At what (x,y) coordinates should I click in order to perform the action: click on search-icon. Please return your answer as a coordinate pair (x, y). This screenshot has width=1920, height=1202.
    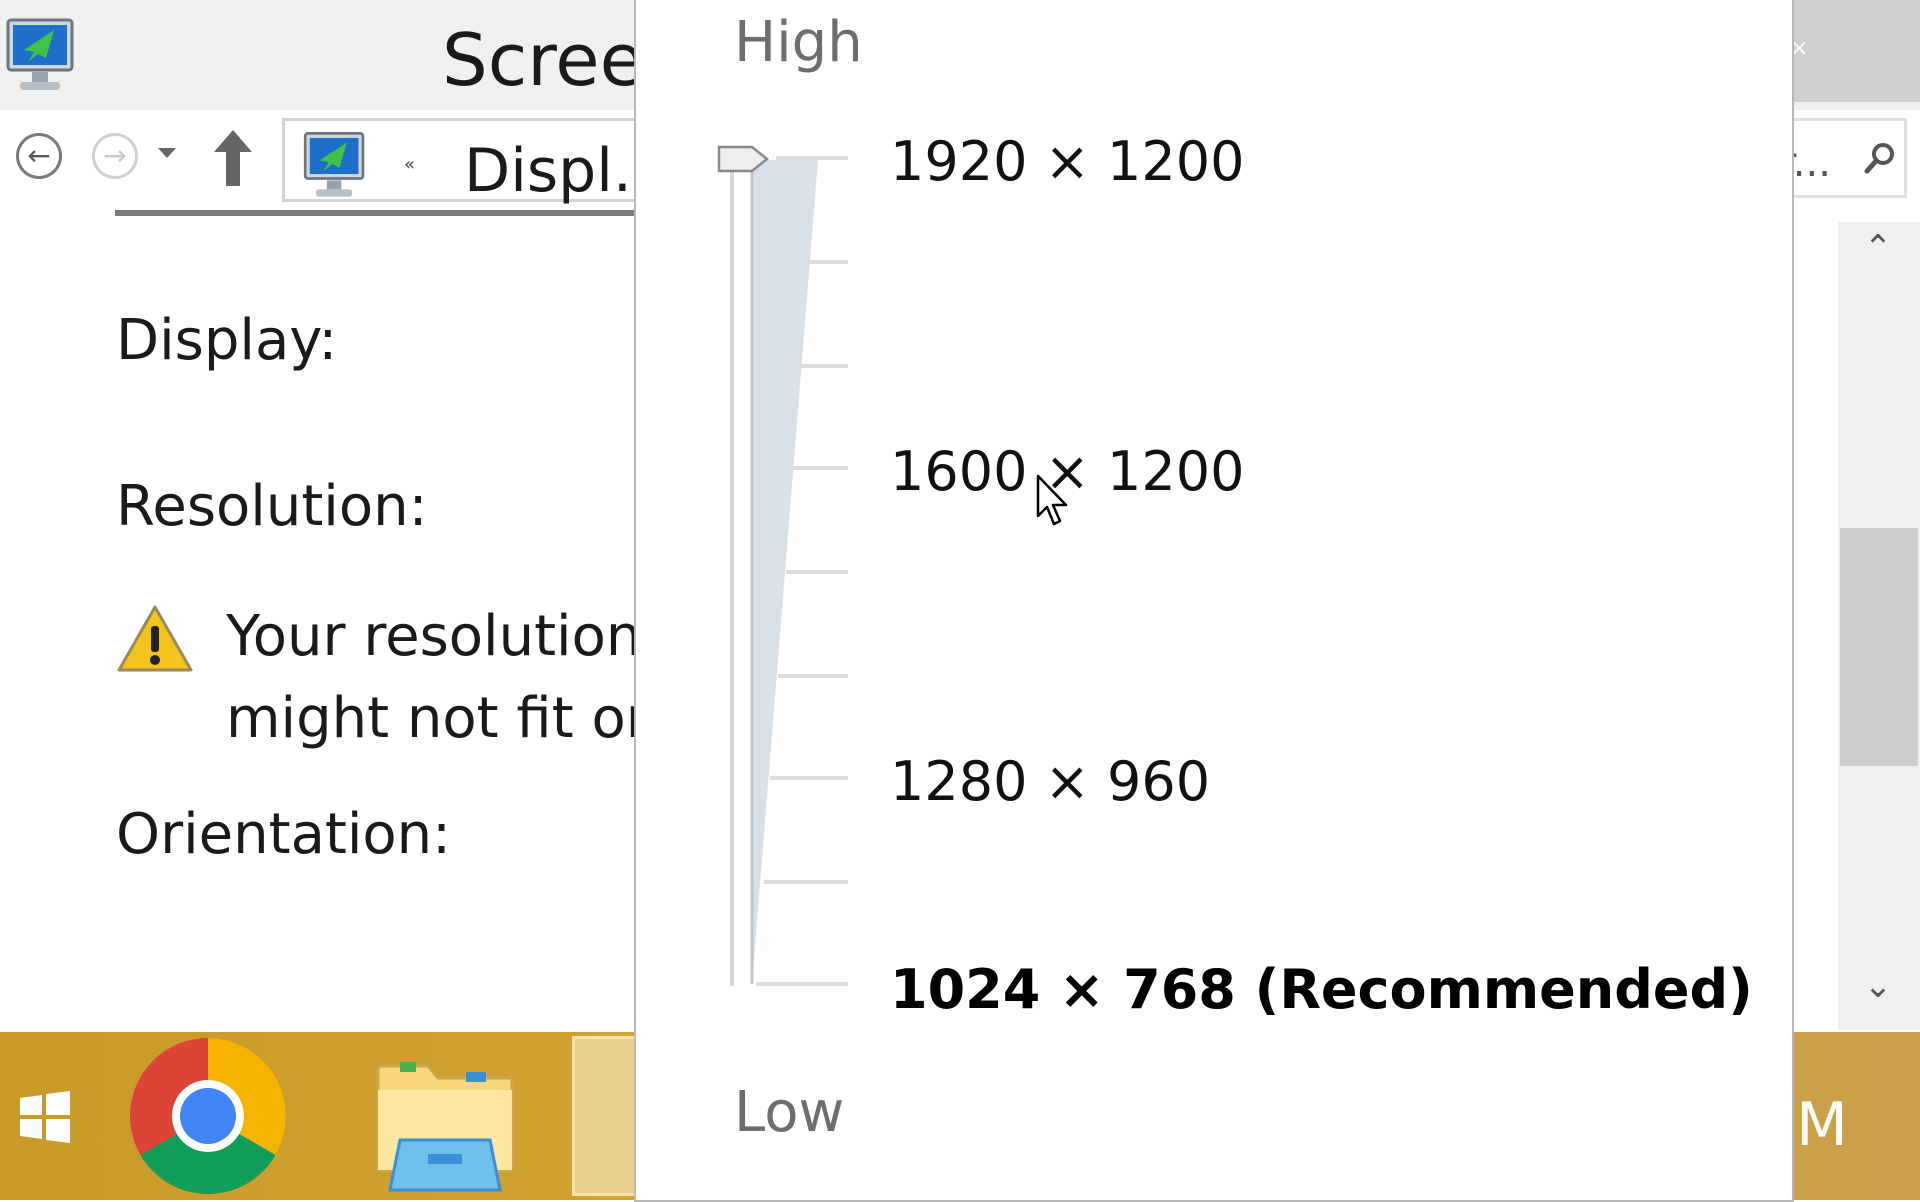
    Looking at the image, I should click on (1880, 158).